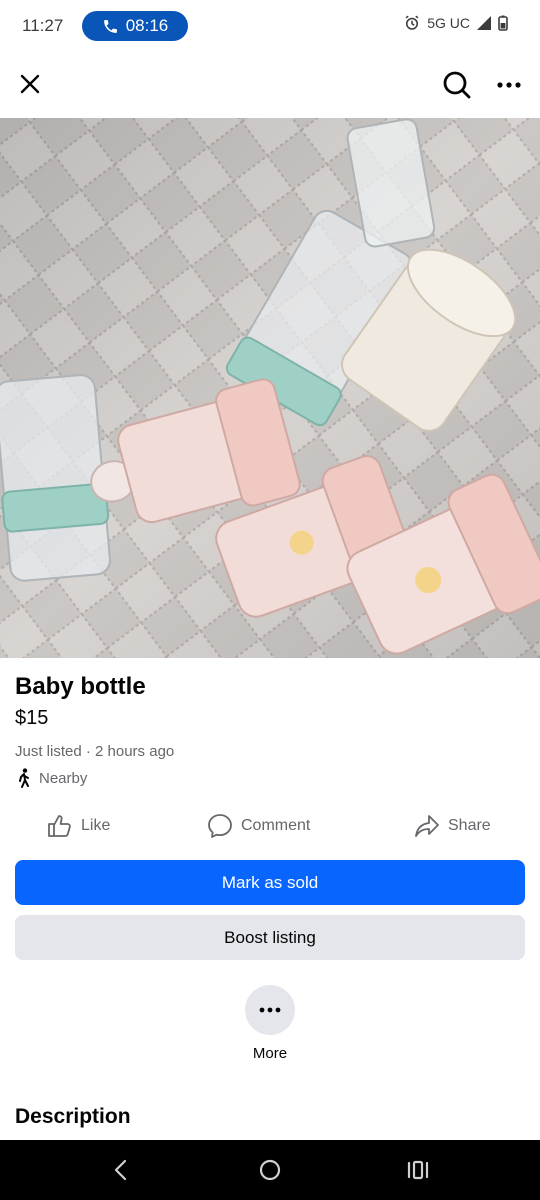 The width and height of the screenshot is (540, 1200). What do you see at coordinates (427, 826) in the screenshot?
I see `share-icon` at bounding box center [427, 826].